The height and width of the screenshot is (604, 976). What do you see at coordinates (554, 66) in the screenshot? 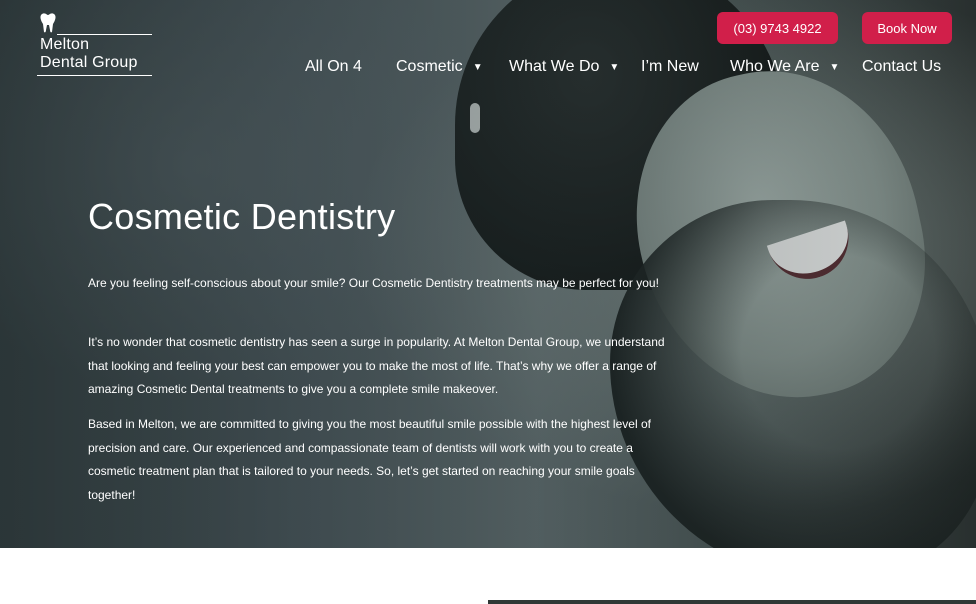
I see `nav-item-label: What We Do` at bounding box center [554, 66].